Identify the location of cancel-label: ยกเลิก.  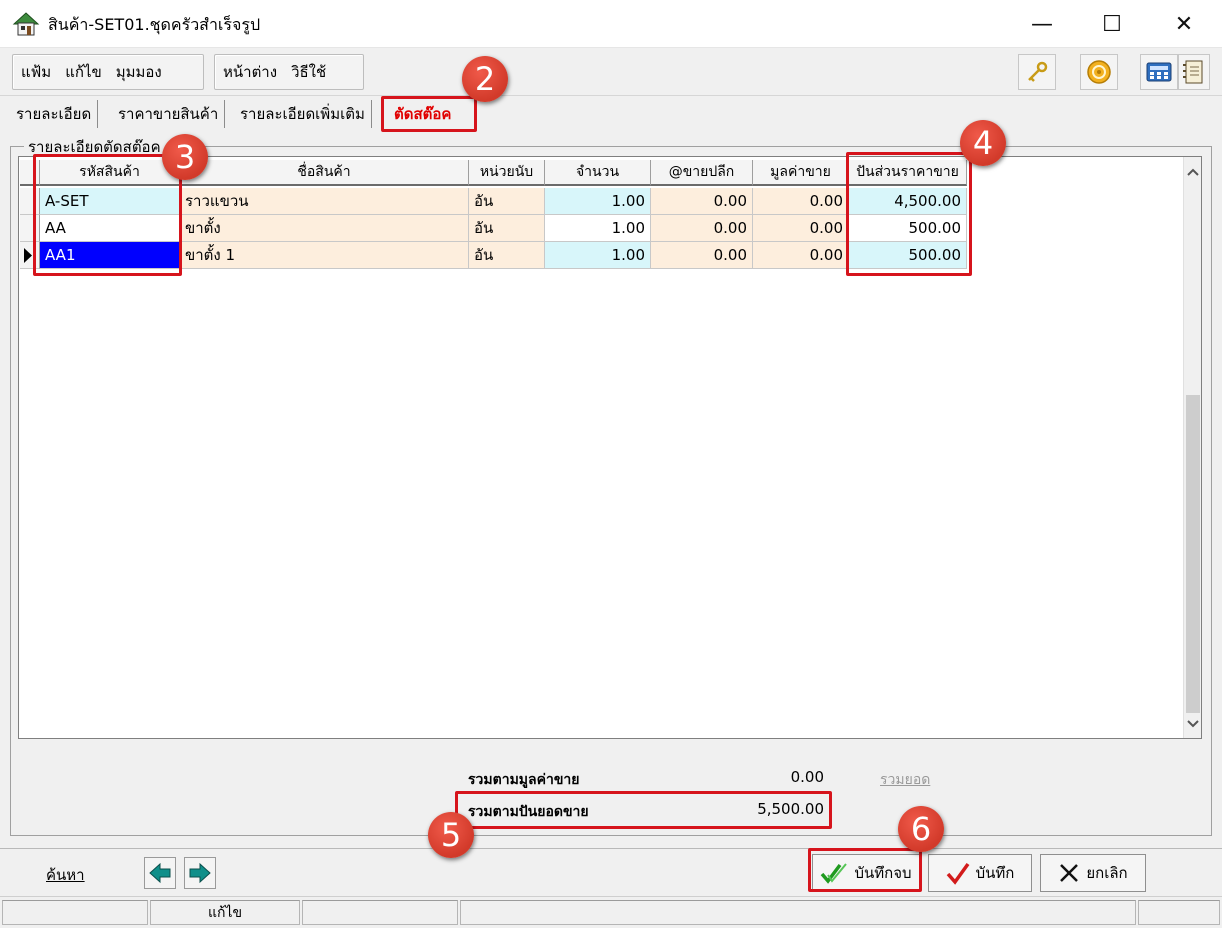
(1107, 873).